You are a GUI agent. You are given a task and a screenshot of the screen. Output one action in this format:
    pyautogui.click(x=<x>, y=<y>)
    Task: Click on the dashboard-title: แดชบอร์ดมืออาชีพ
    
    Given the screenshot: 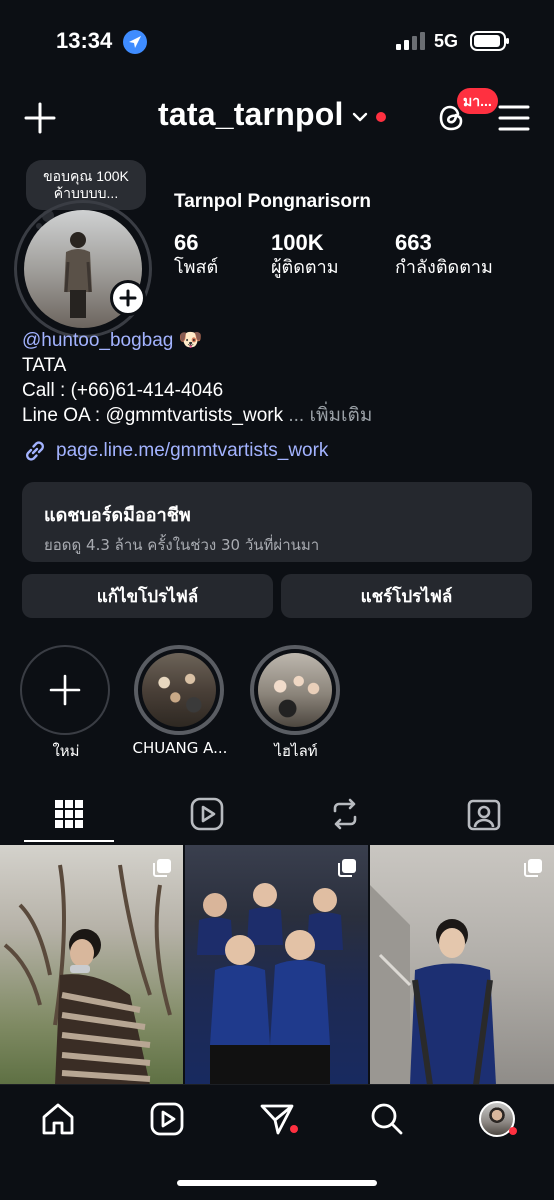 What is the action you would take?
    pyautogui.click(x=117, y=515)
    